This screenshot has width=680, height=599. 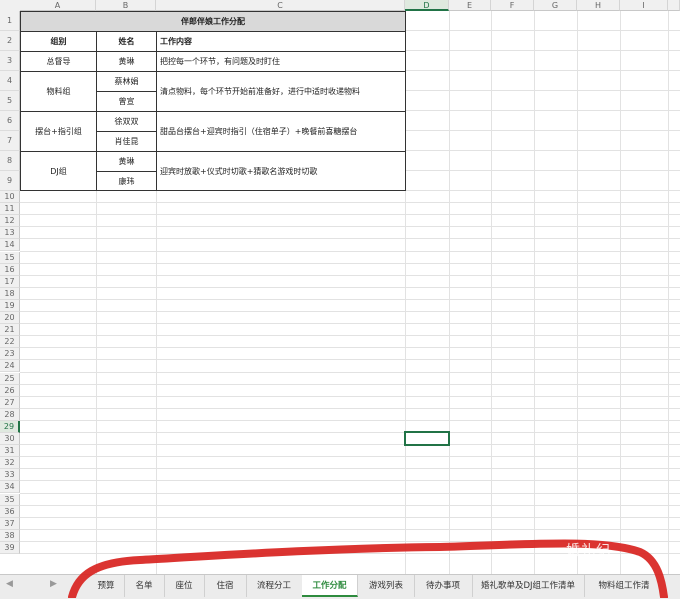 I want to click on row-header: 11, so click(x=10, y=209).